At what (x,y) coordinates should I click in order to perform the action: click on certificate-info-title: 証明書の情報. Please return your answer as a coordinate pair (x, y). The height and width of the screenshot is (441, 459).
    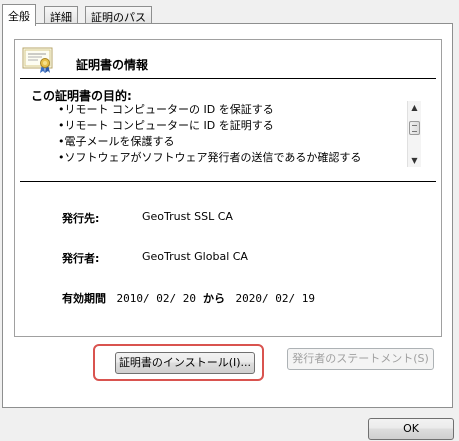
    Looking at the image, I should click on (112, 65).